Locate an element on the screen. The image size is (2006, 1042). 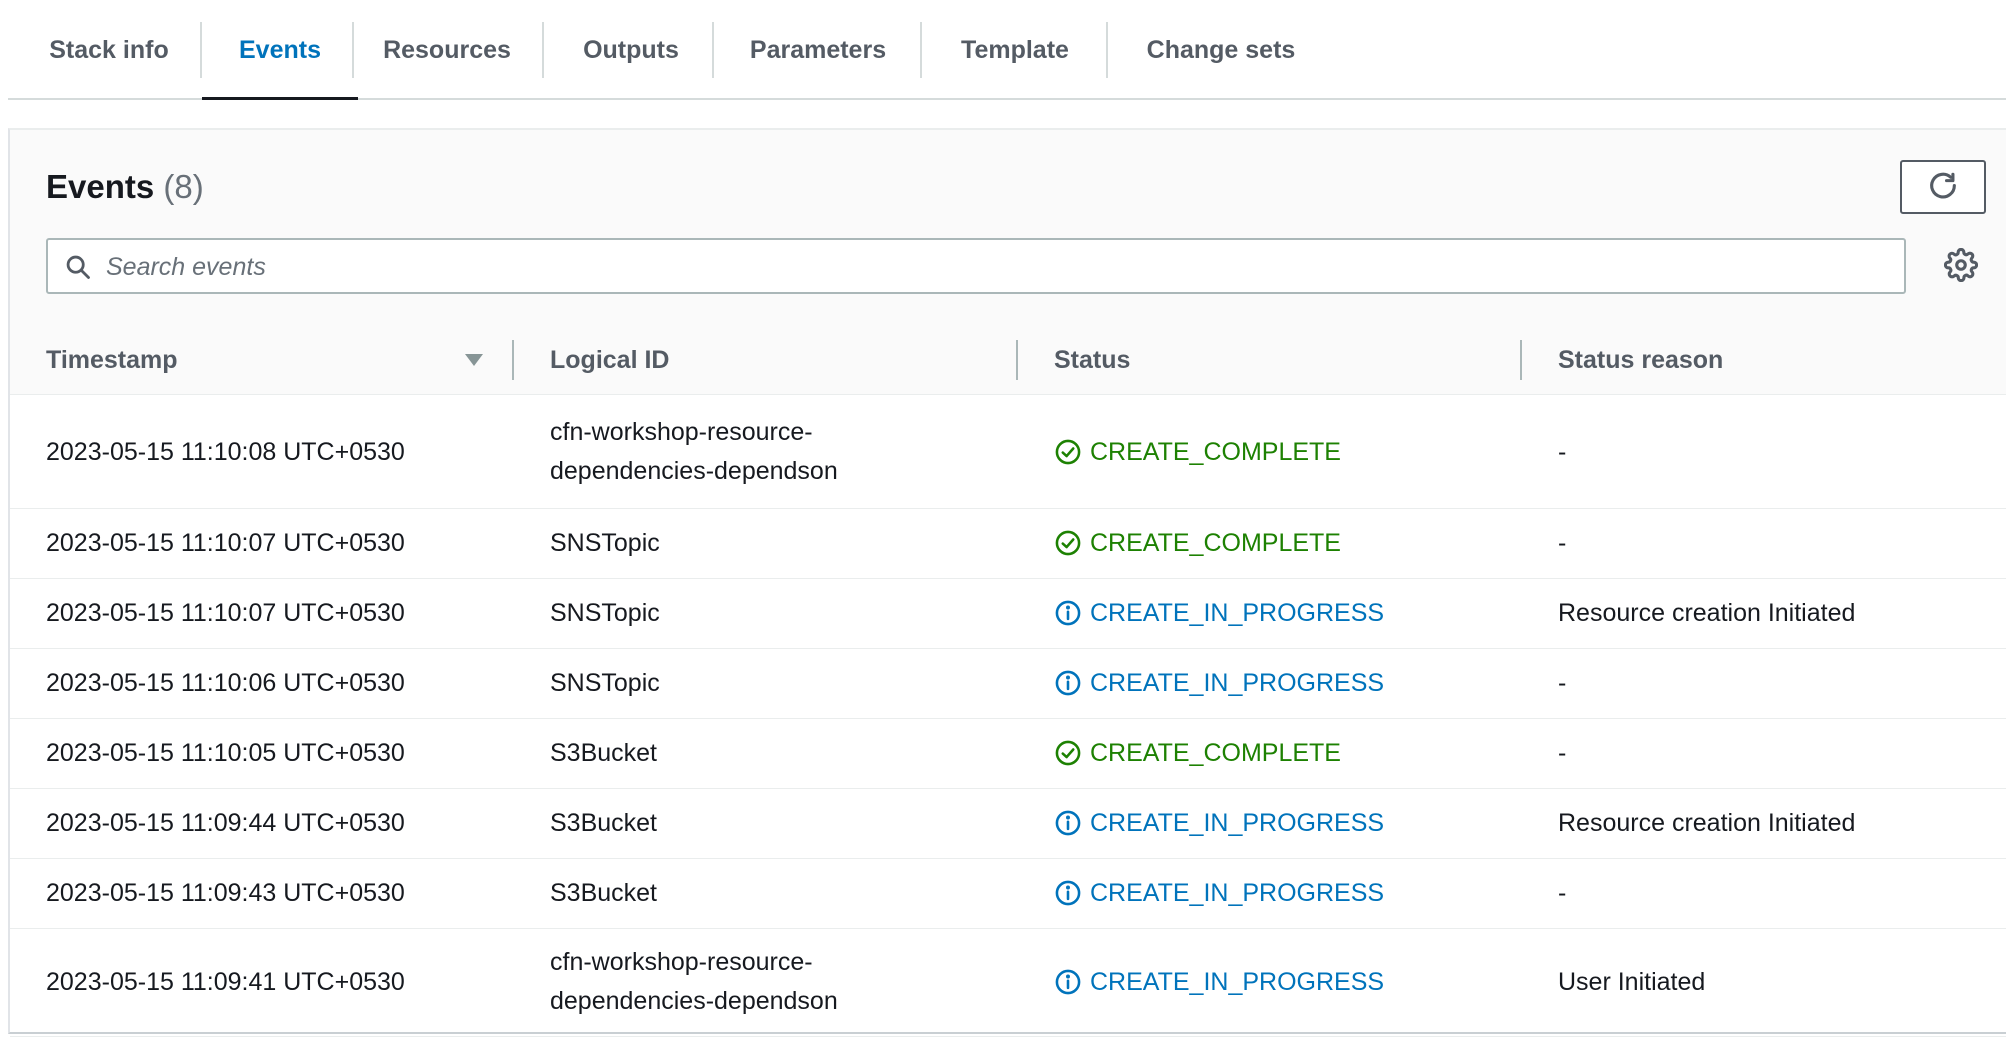
tab-stack-info: Stack info is located at coordinates (109, 61).